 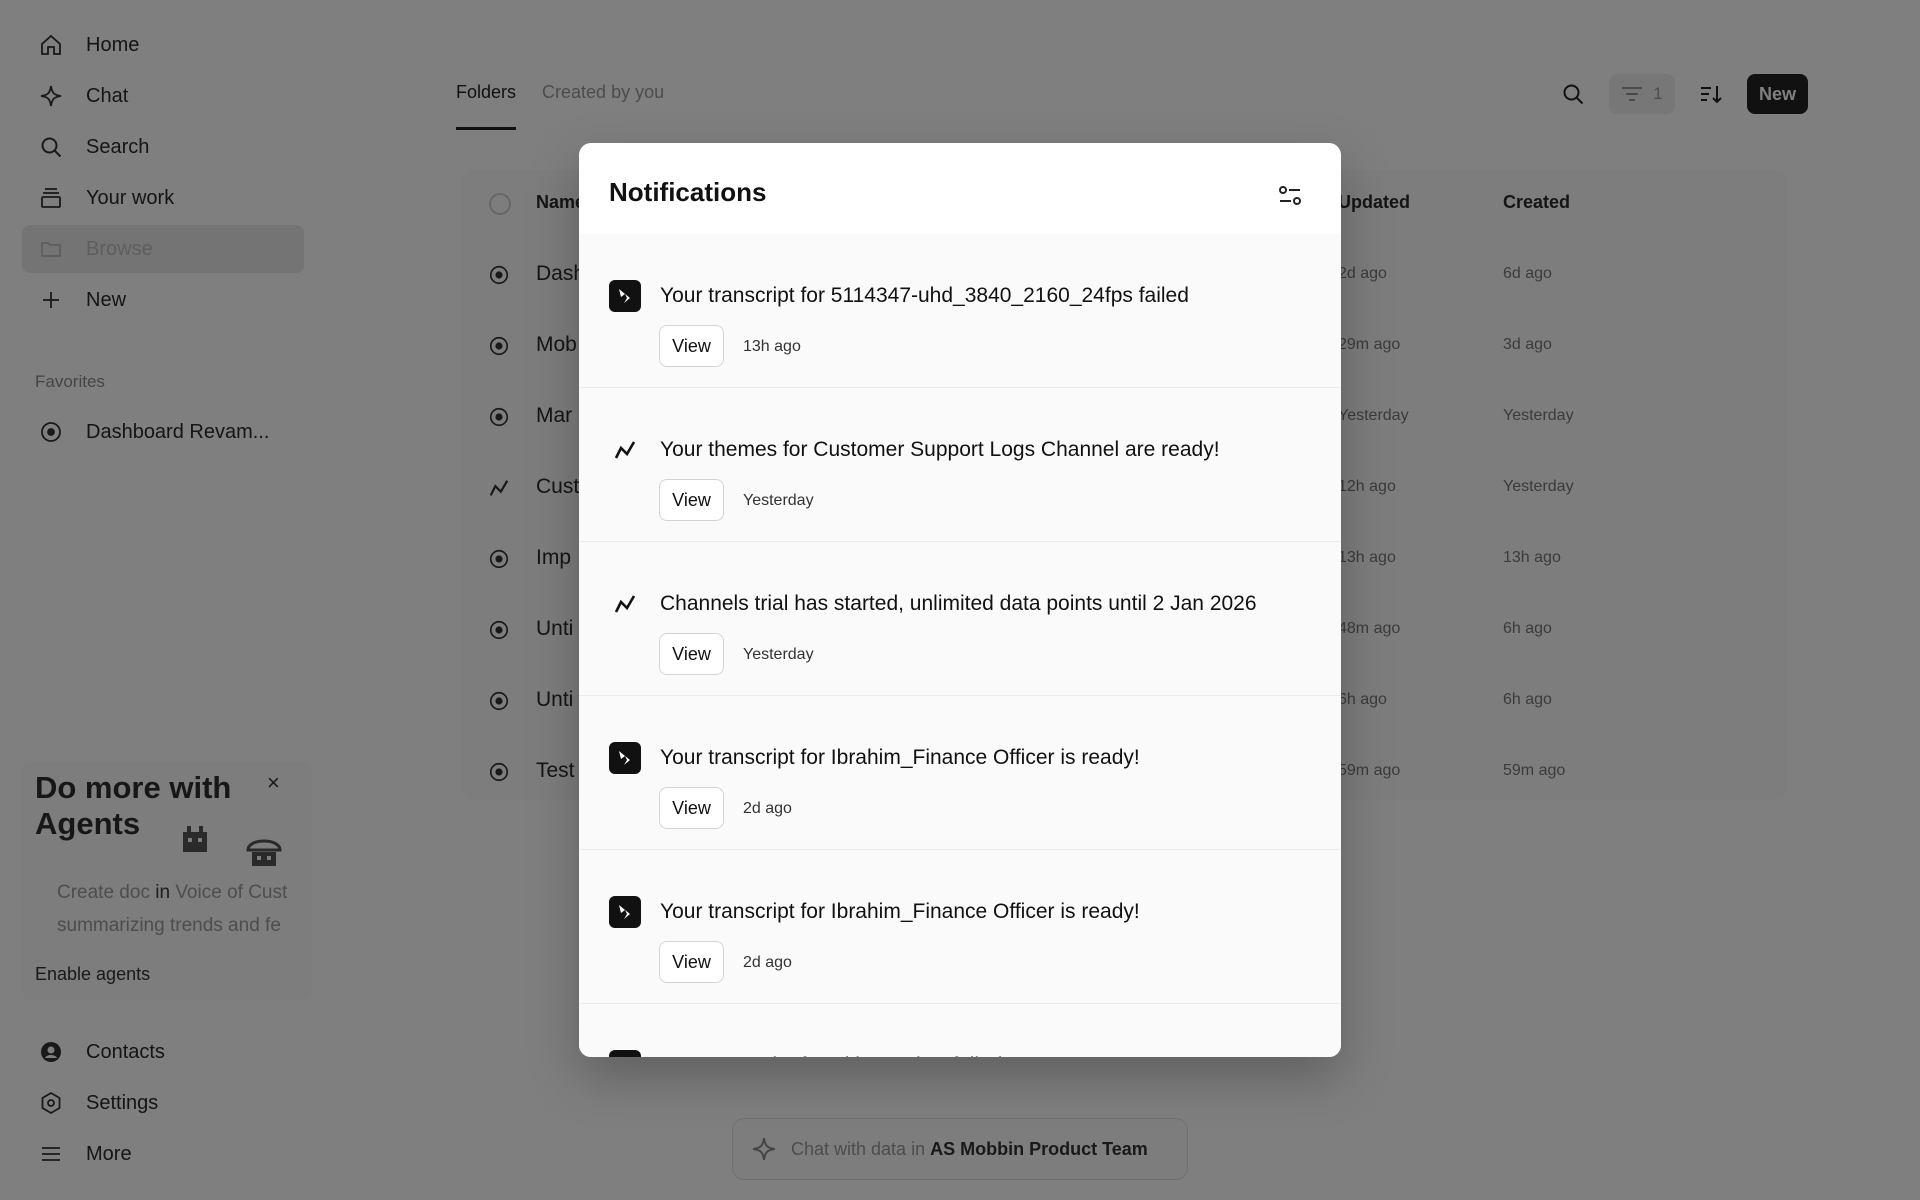 I want to click on notification-time: 13h ago, so click(x=772, y=346).